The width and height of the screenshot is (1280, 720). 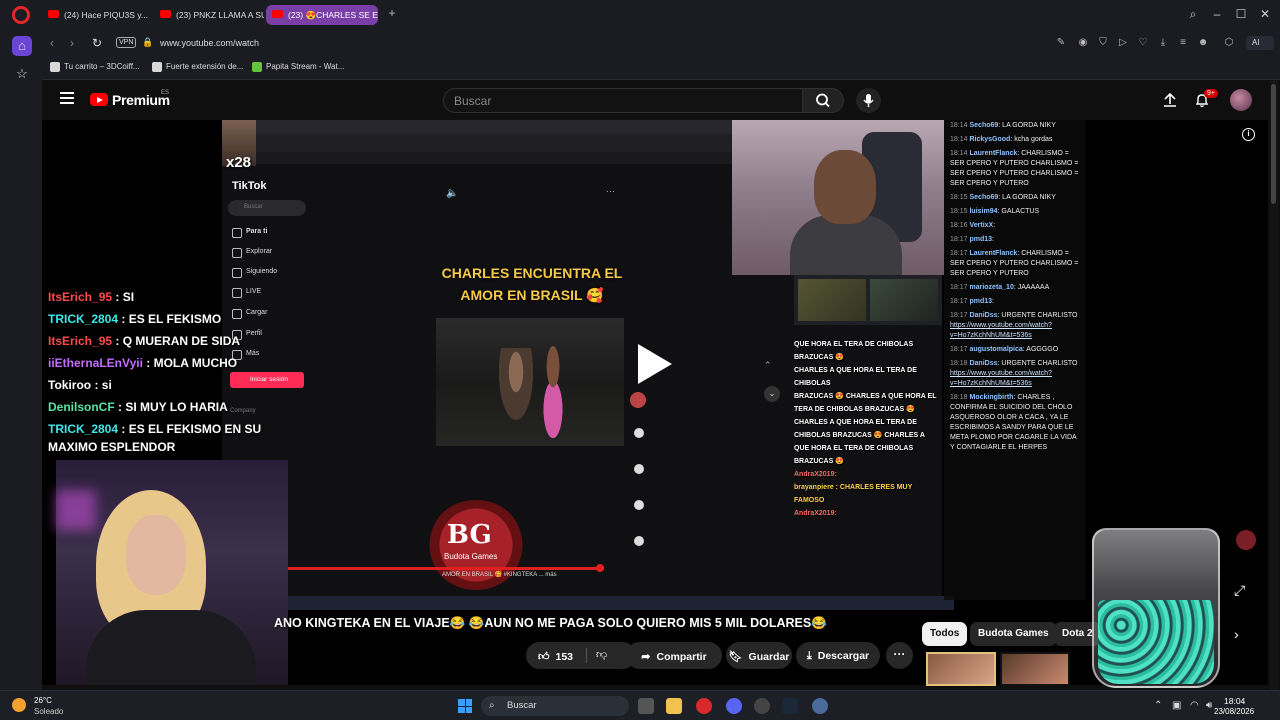 I want to click on chip-all: Todos, so click(x=945, y=634).